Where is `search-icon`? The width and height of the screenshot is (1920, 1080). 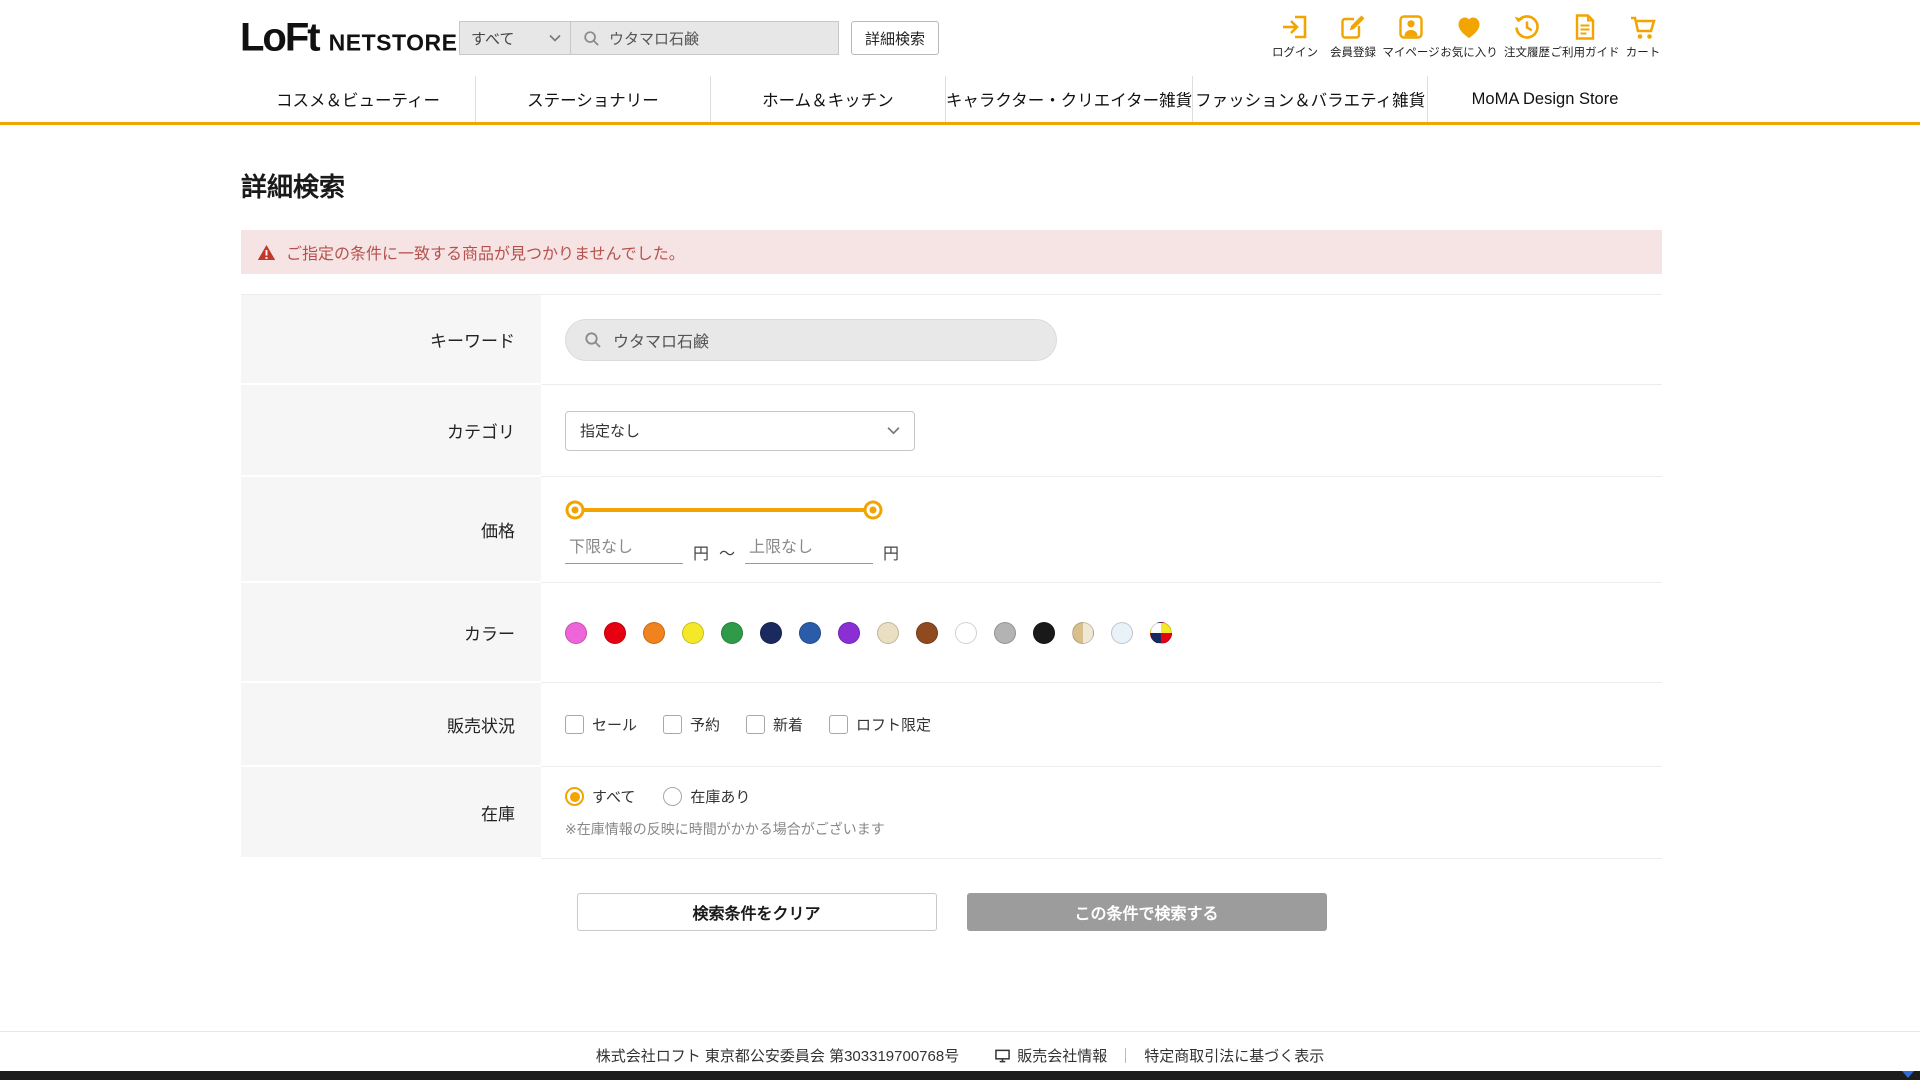 search-icon is located at coordinates (591, 38).